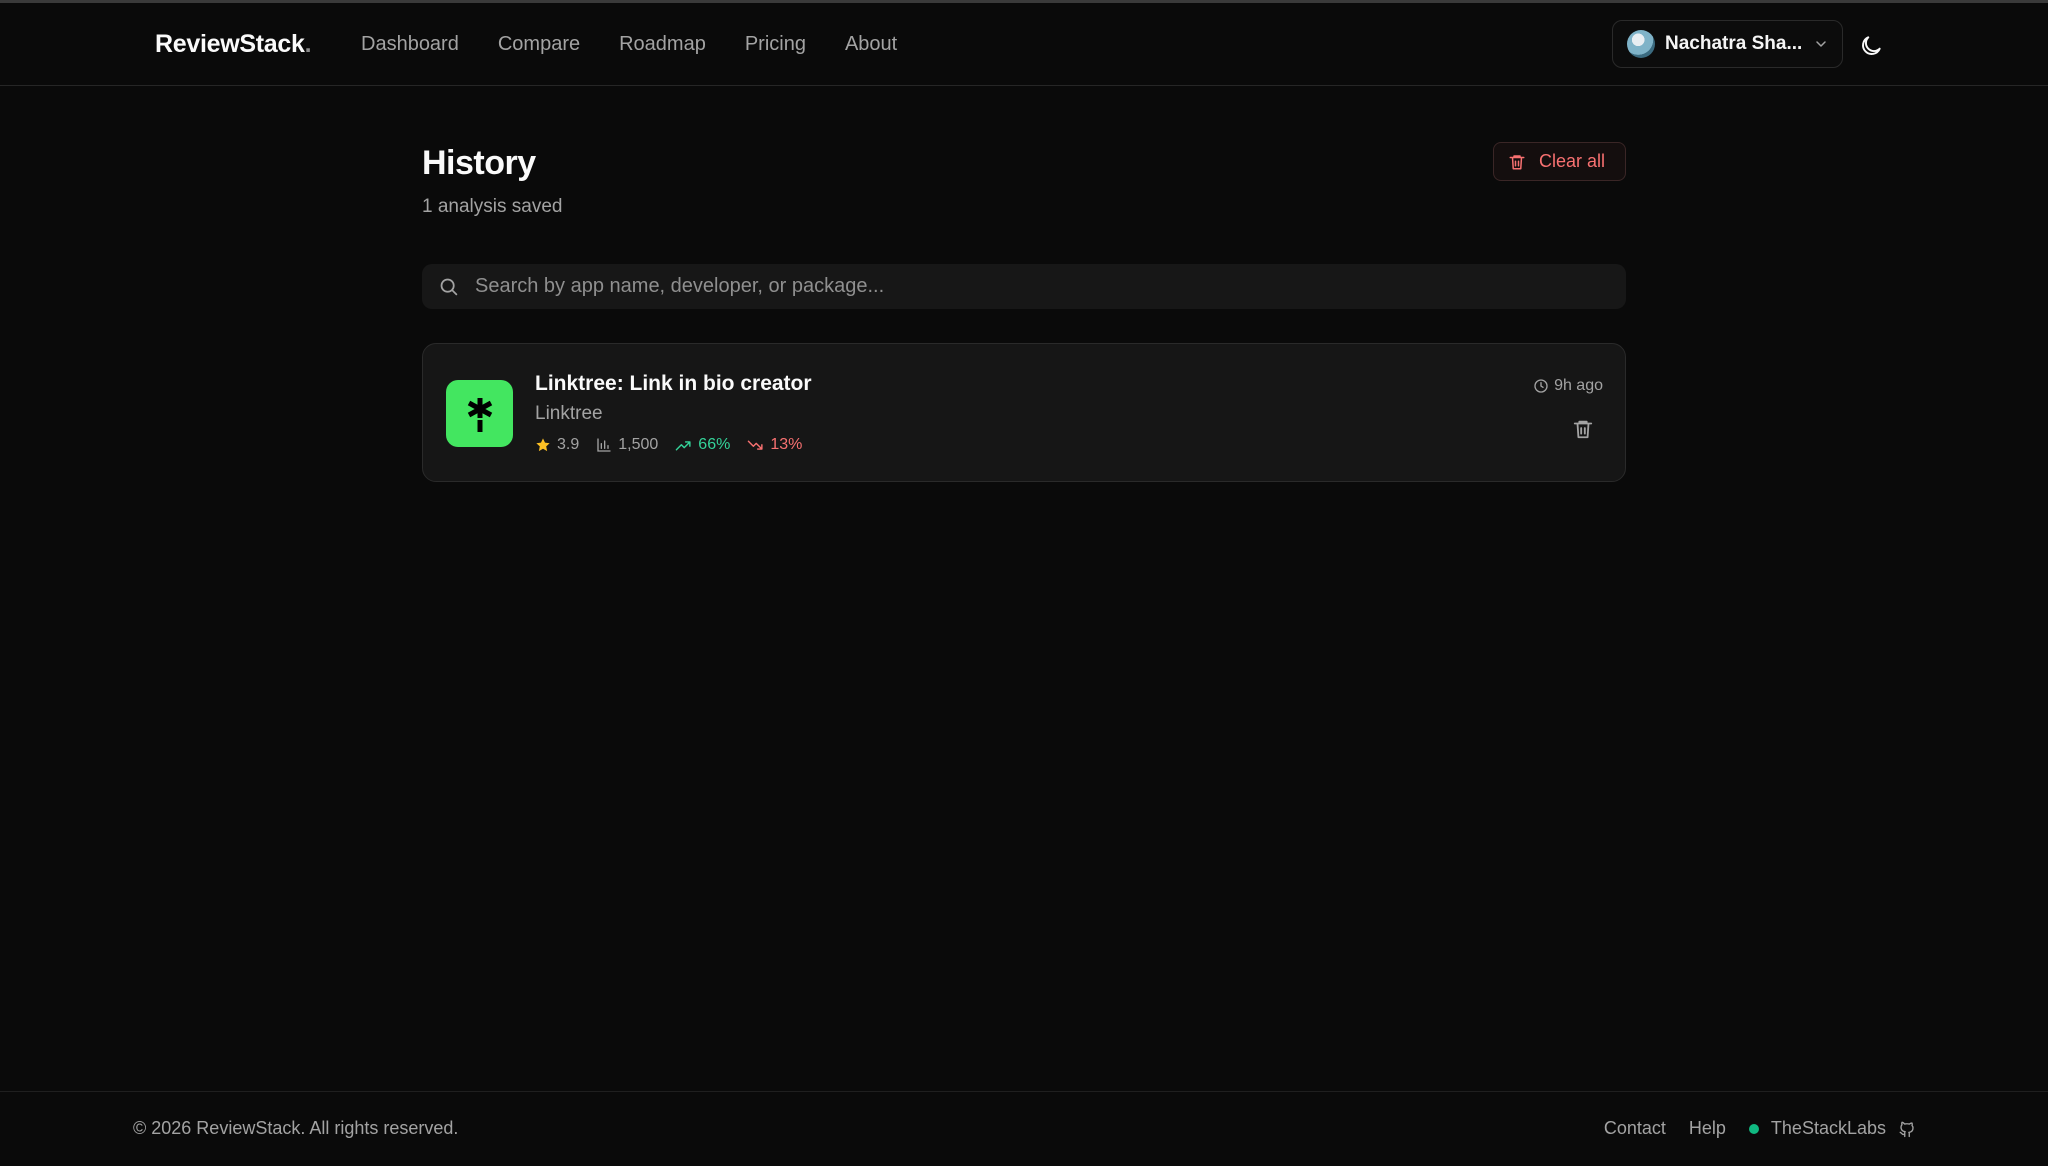 The image size is (2048, 1166). I want to click on clear-all-button: Clear all, so click(1559, 161).